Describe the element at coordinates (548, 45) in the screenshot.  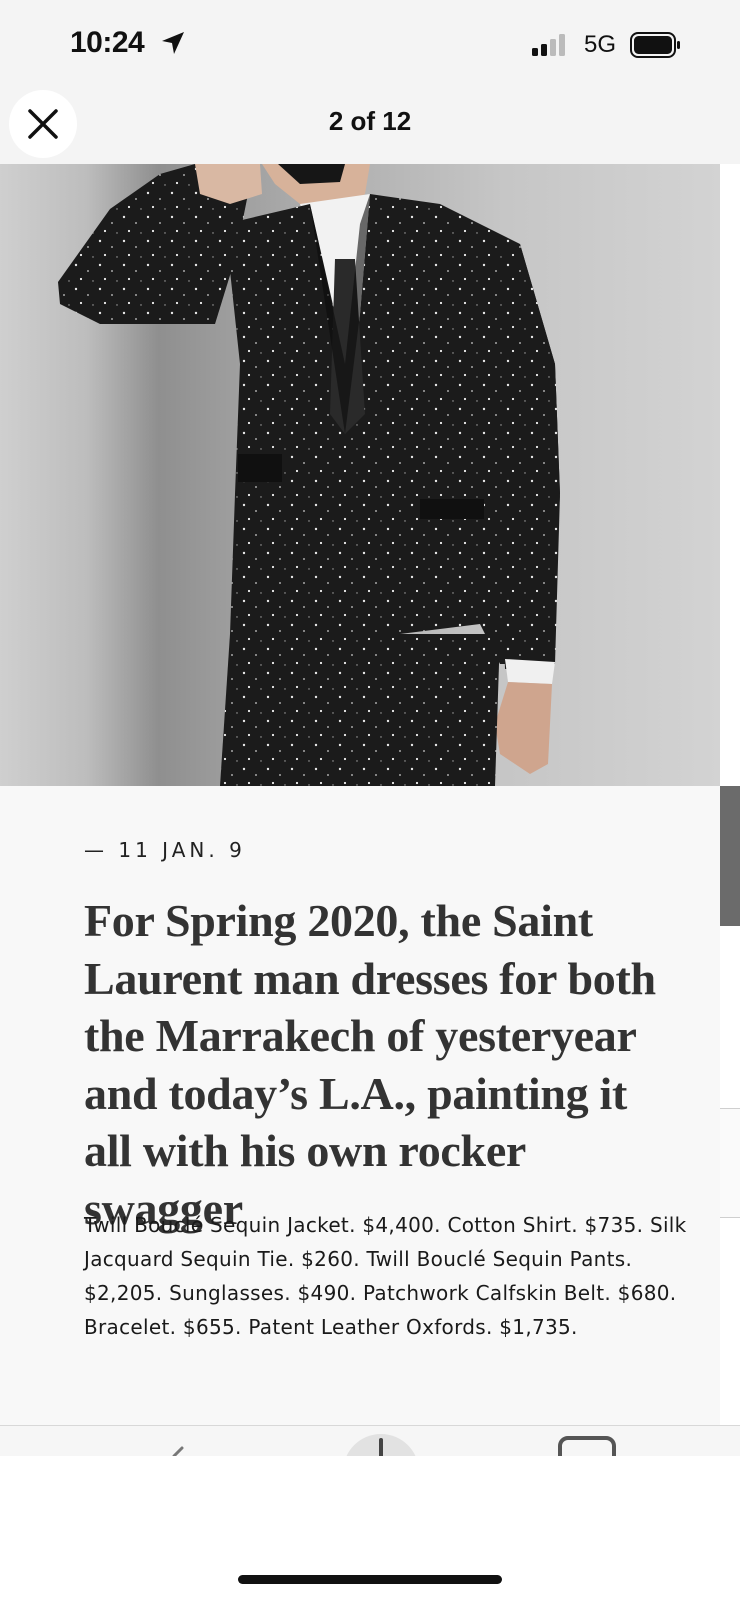
I see `signal-icon` at that location.